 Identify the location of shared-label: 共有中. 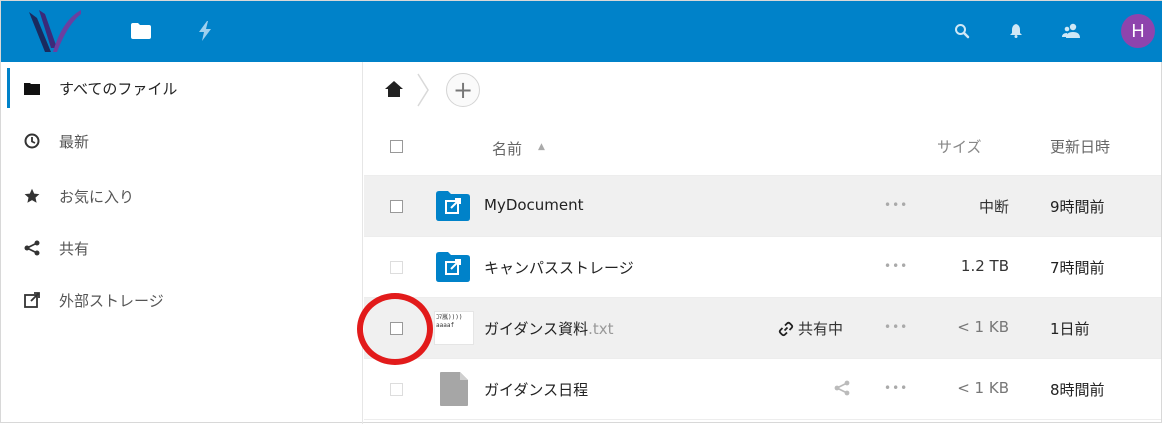
(821, 329).